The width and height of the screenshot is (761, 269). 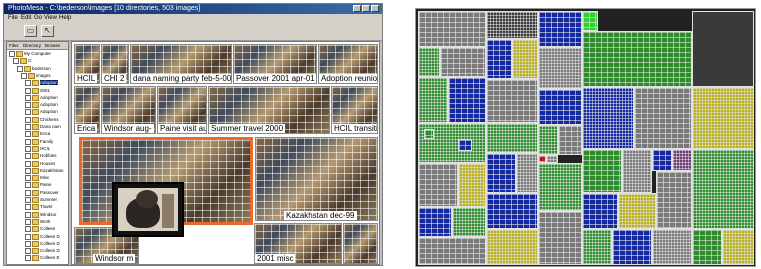 What do you see at coordinates (42, 192) in the screenshot?
I see `tree-item: Passover` at bounding box center [42, 192].